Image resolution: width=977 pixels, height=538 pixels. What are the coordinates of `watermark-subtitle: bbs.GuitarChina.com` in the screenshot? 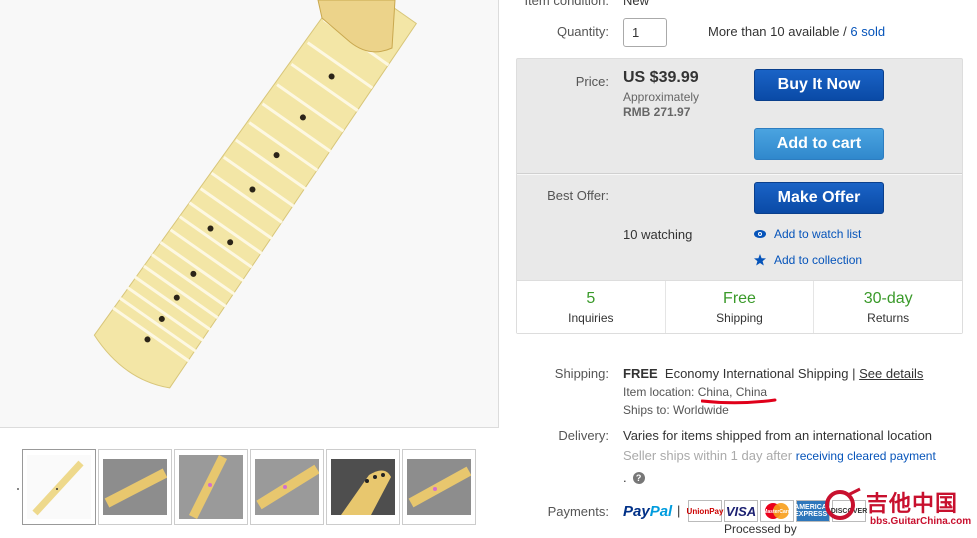 It's located at (921, 521).